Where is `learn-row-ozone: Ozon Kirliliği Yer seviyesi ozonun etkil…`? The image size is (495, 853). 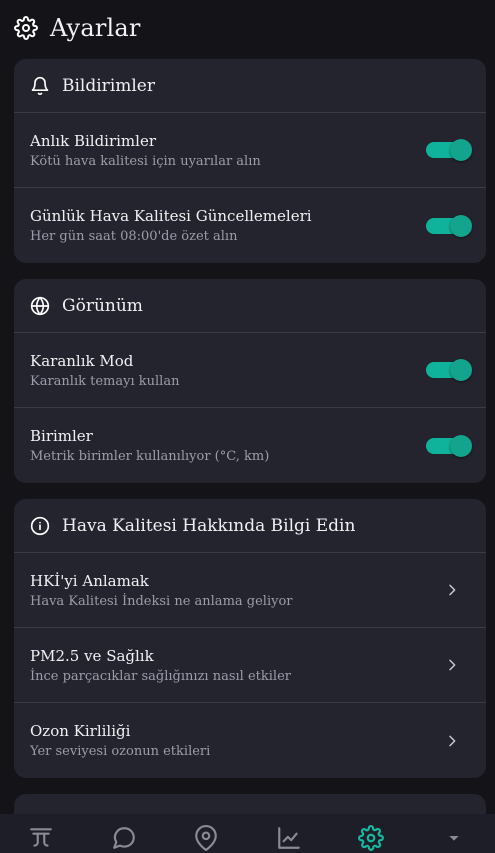 learn-row-ozone: Ozon Kirliliği Yer seviyesi ozonun etkil… is located at coordinates (250, 740).